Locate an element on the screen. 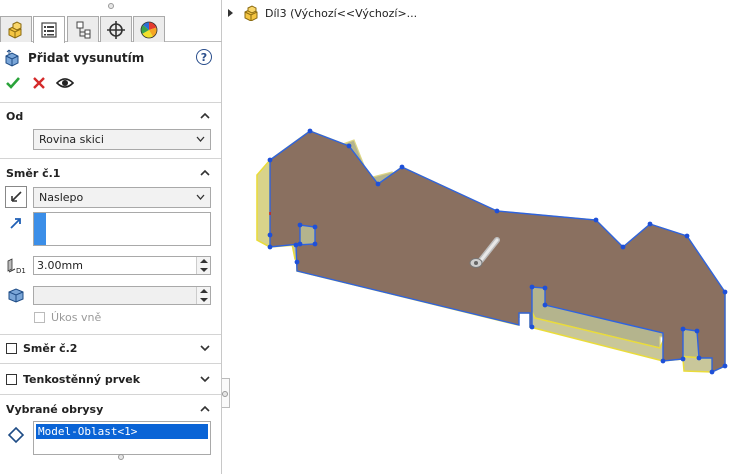 This screenshot has width=750, height=474. selection-focus-bar is located at coordinates (40, 229).